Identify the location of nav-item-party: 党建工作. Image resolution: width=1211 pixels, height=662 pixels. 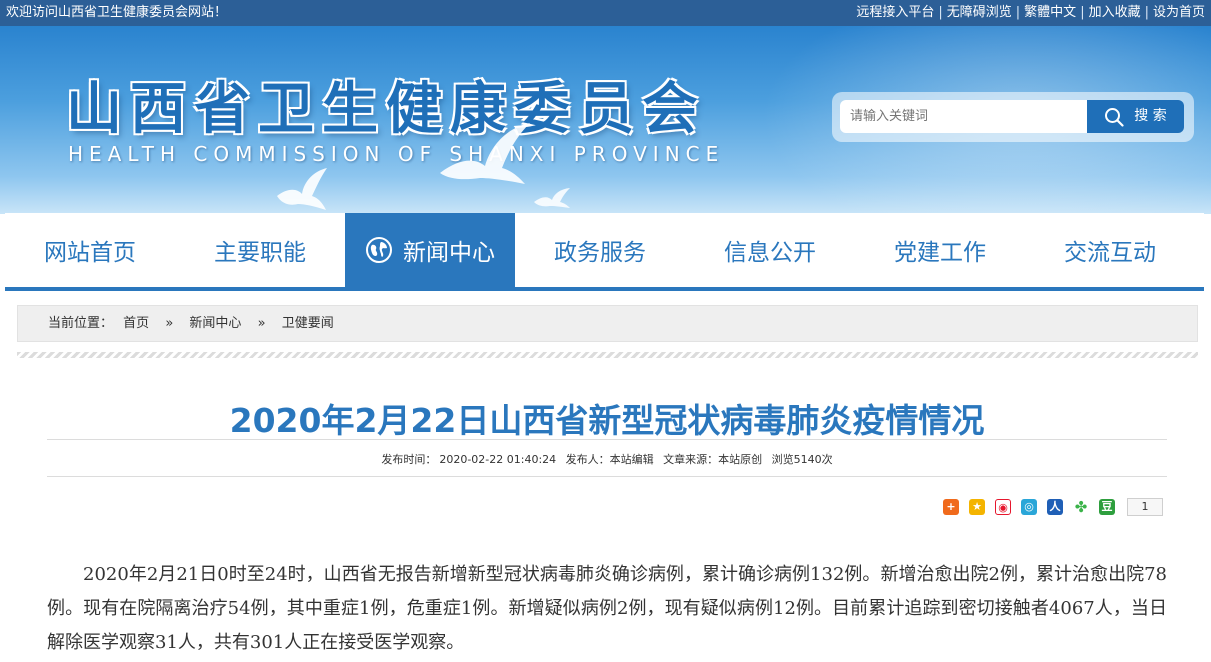
(940, 250).